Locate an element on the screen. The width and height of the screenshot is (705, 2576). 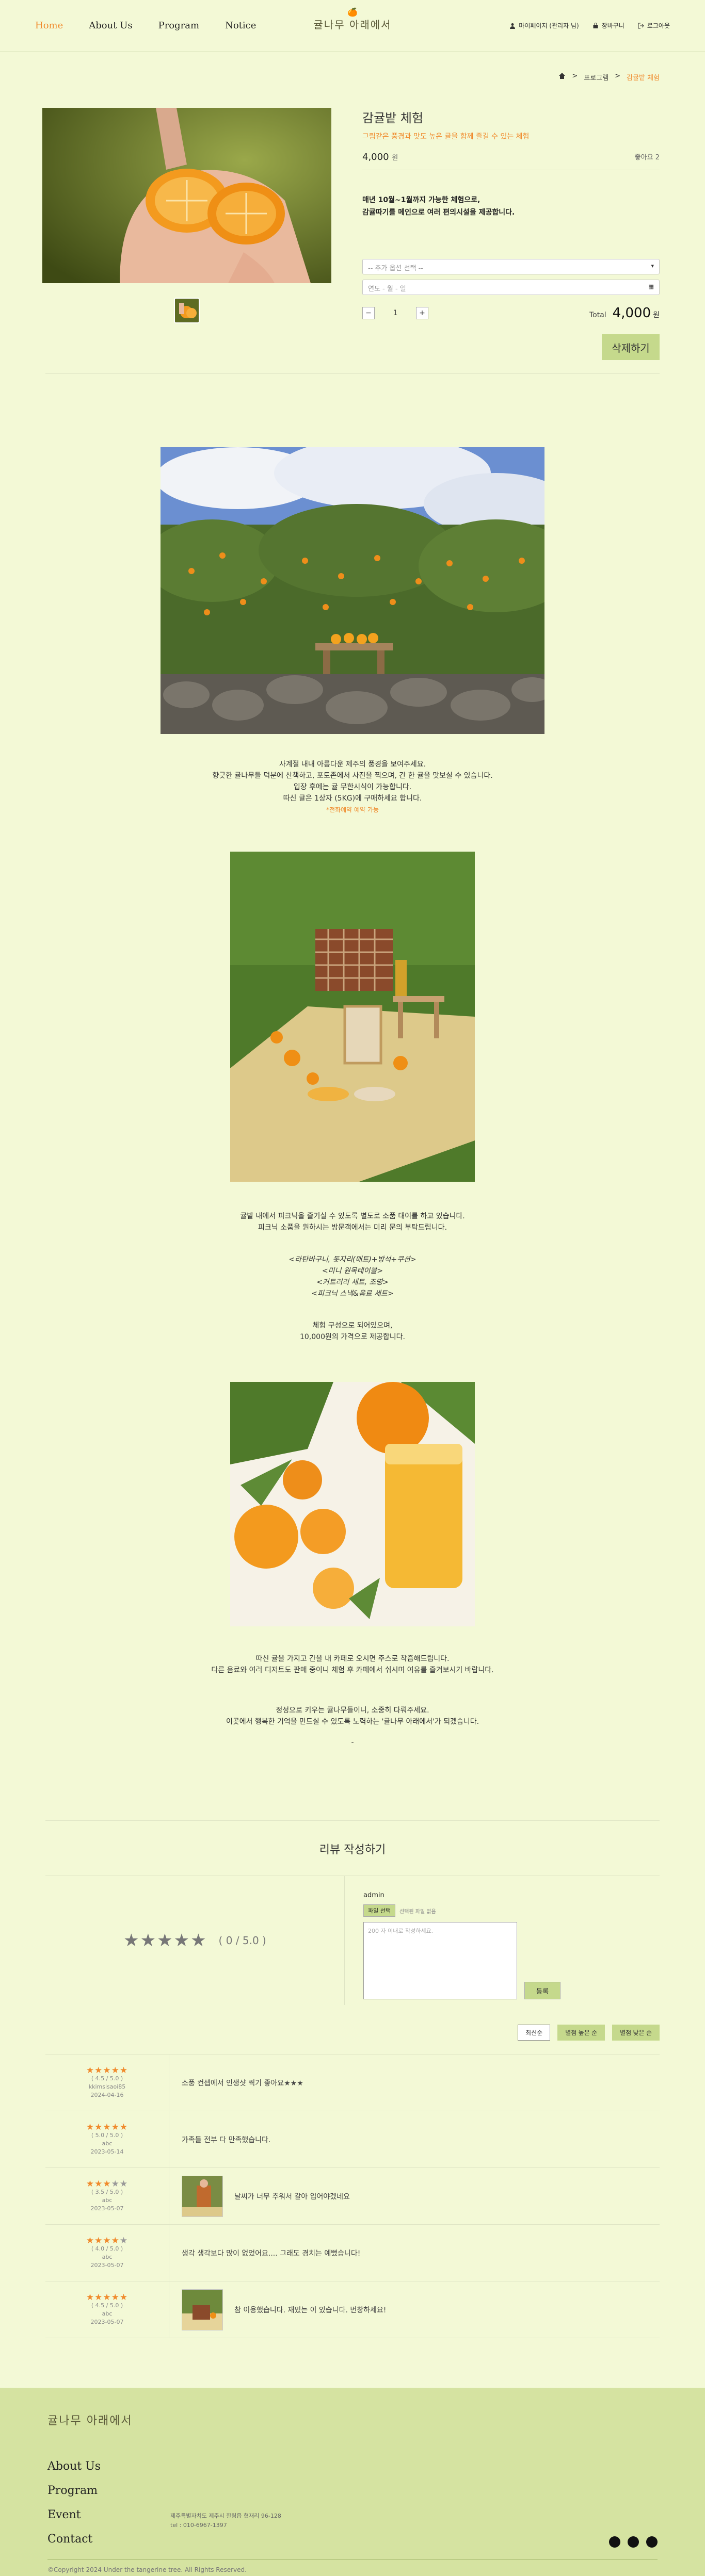
story-dash: - is located at coordinates (352, 1743).